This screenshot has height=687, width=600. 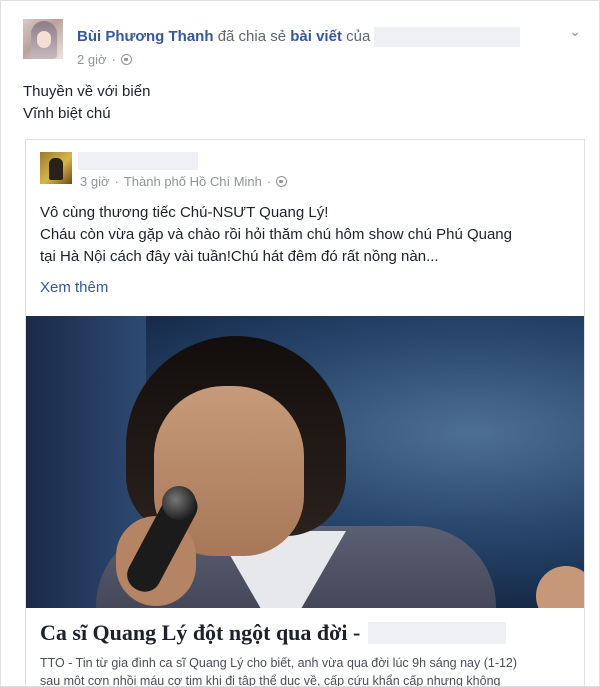 I want to click on shared-text-line: Vô cùng thương tiếc Chú-NSƯT Quang Lý!, so click(x=184, y=212).